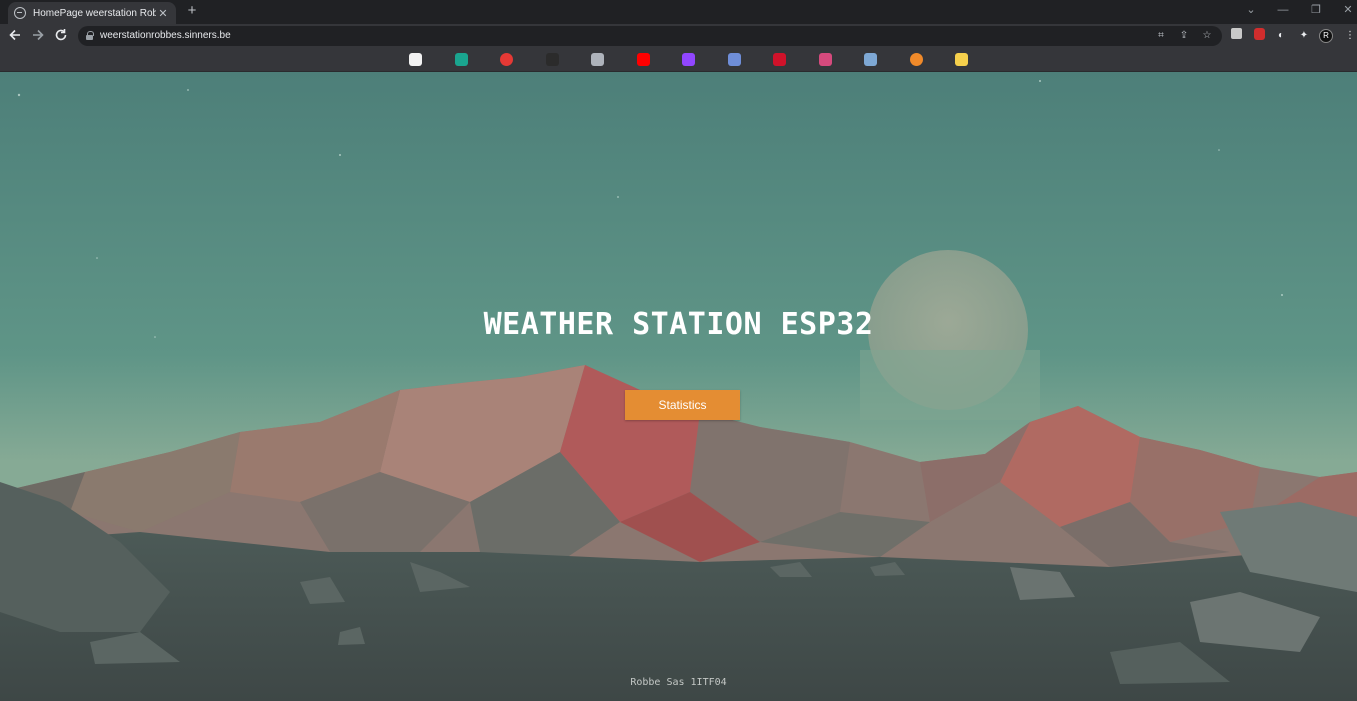  I want to click on menu-kebab-icon: ⋮, so click(1349, 36).